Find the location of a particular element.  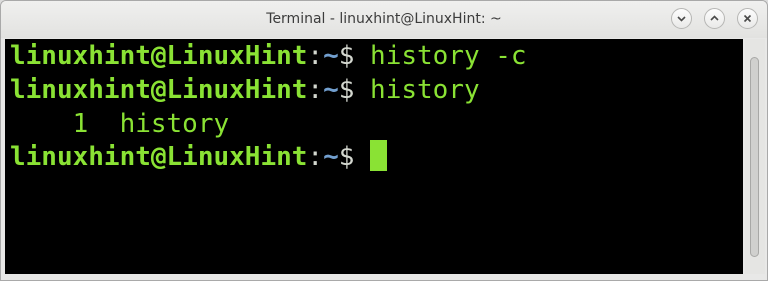

maximize-button is located at coordinates (714, 18).